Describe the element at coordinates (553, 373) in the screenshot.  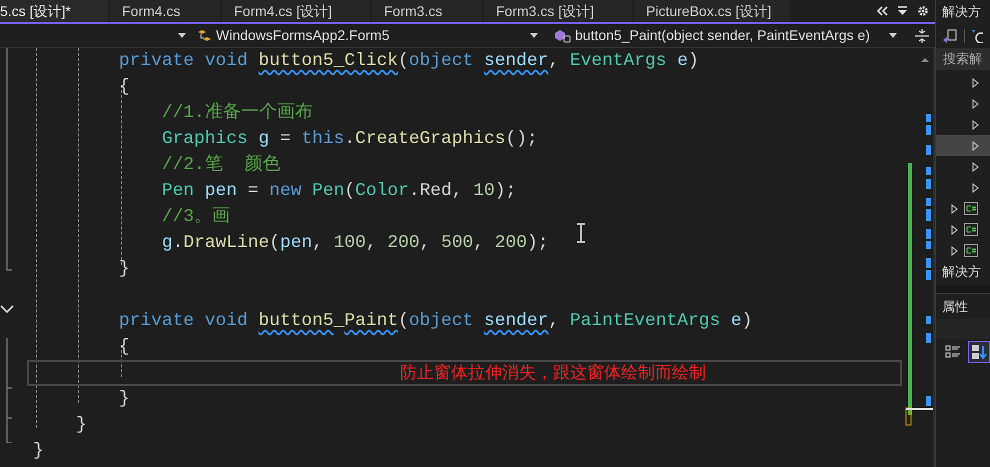
I see `annotation-text: 防止窗体拉伸消失，跟这窗体绘制而绘制` at that location.